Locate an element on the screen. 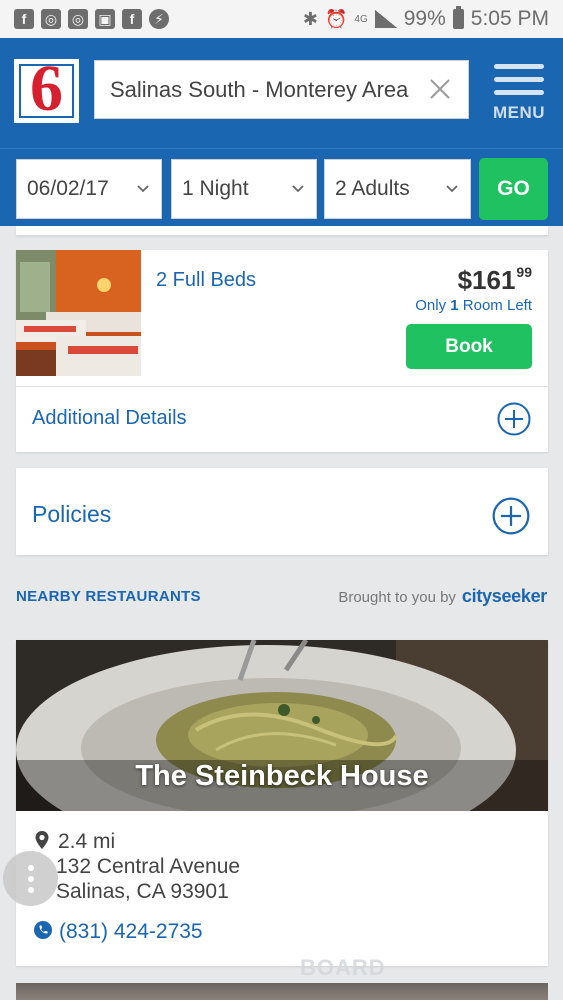  notification-icons: f ◎ ◎ ▣ f ⚡ is located at coordinates (91, 19).